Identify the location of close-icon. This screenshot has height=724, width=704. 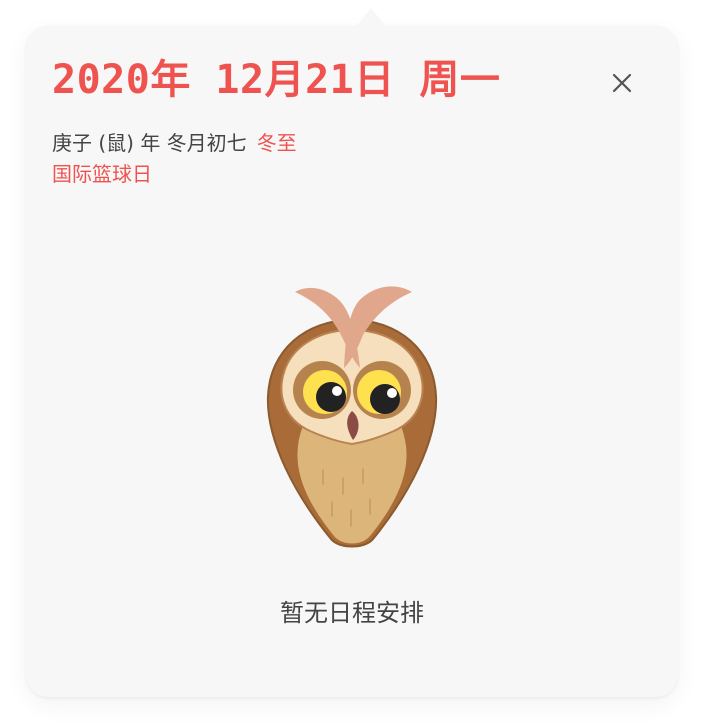
(622, 83).